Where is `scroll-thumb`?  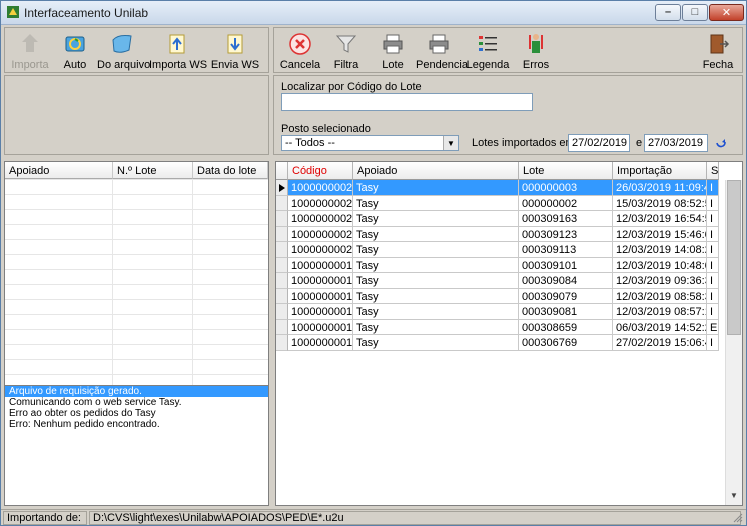
scroll-thumb is located at coordinates (734, 257).